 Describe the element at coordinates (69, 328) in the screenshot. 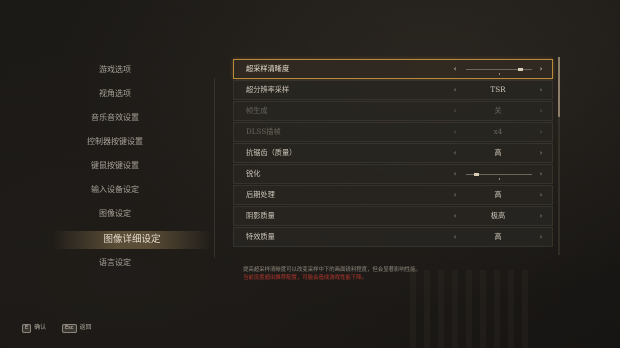

I see `back-key-icon: Esc` at that location.